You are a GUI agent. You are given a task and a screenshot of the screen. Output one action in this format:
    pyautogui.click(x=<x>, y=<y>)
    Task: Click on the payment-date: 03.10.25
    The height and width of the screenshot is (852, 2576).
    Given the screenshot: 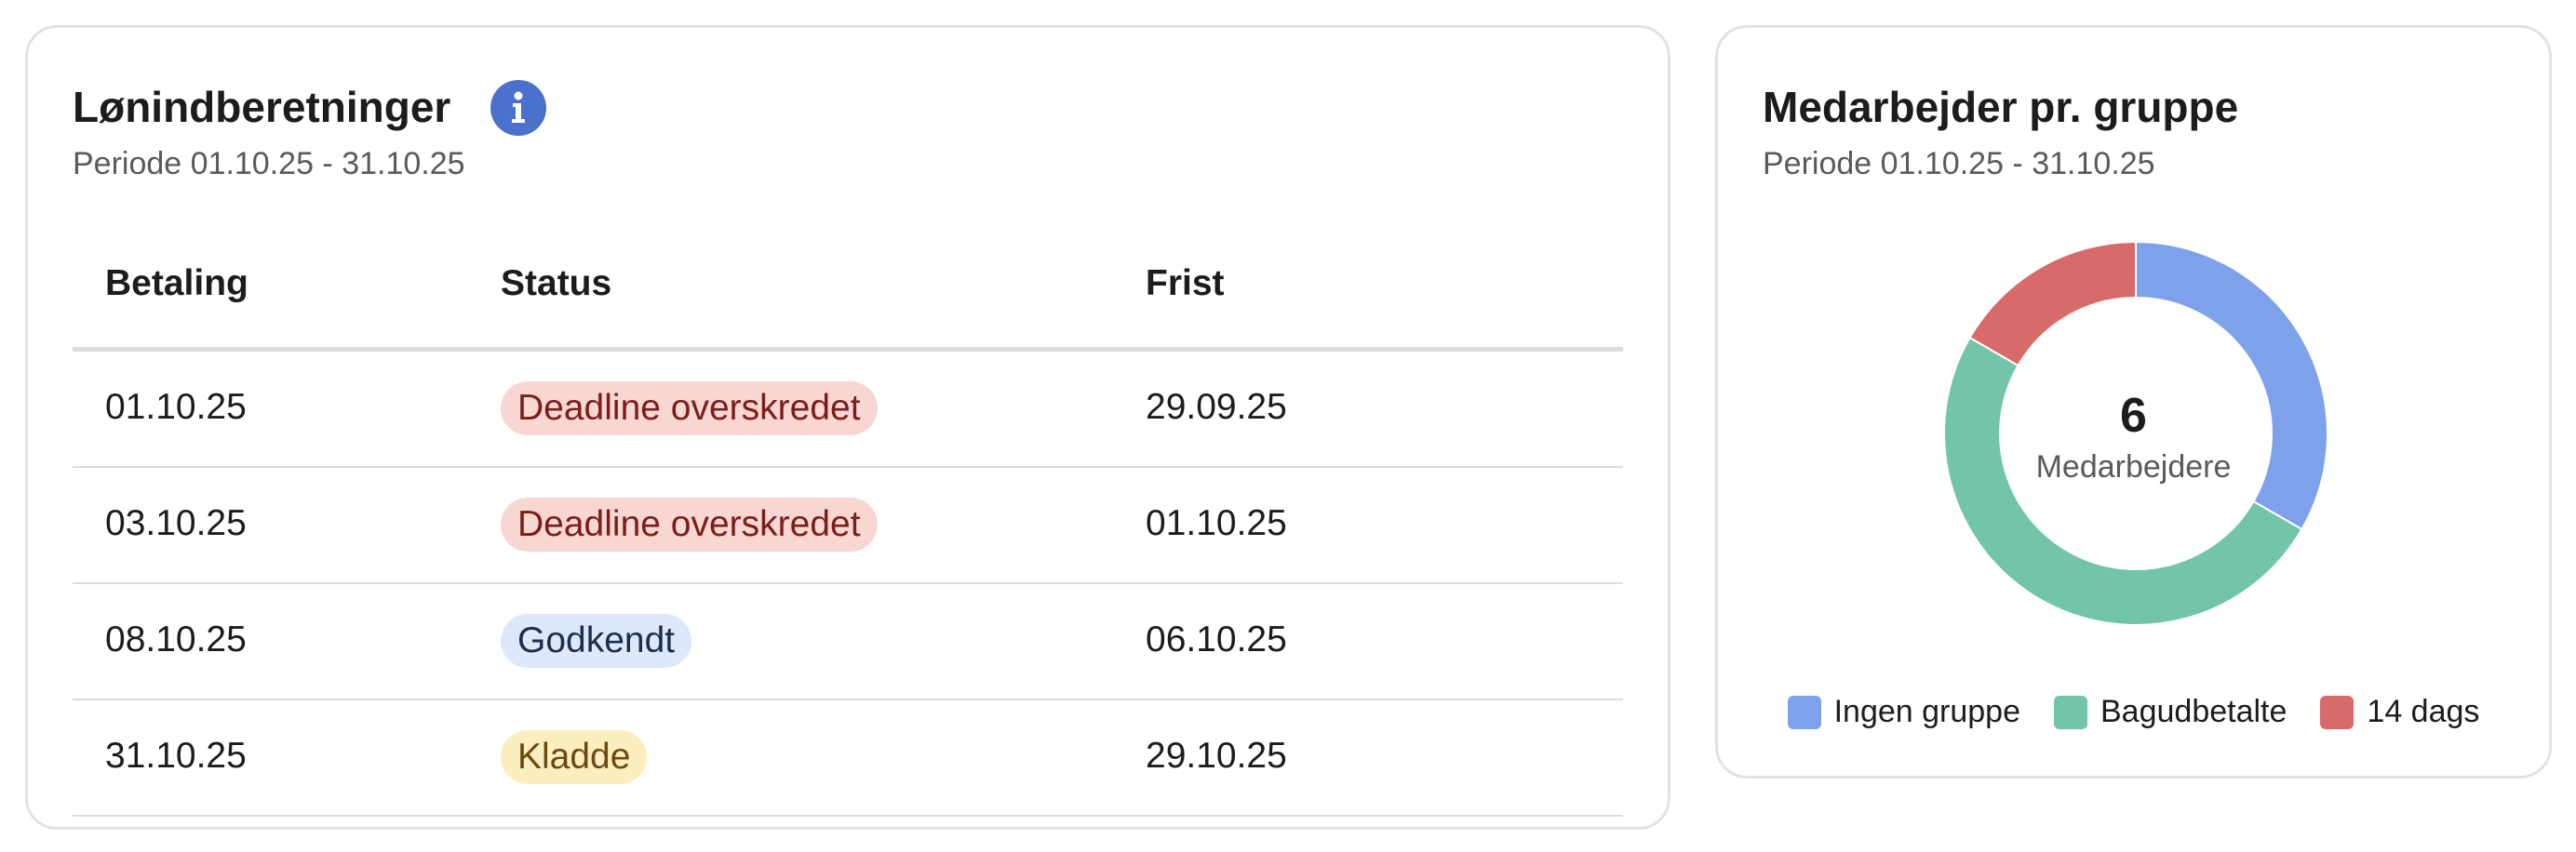 What is the action you would take?
    pyautogui.click(x=176, y=523)
    